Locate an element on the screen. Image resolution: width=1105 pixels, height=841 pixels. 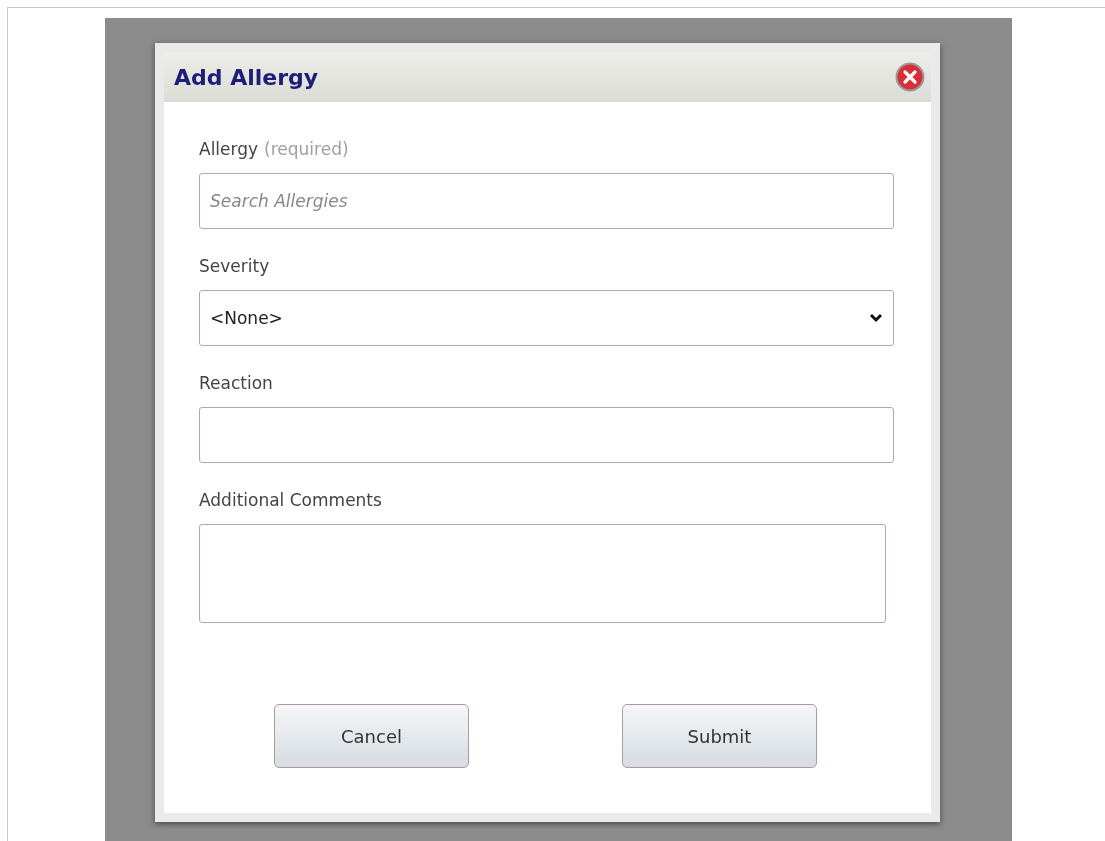
dialog-button: Cancel is located at coordinates (371, 736).